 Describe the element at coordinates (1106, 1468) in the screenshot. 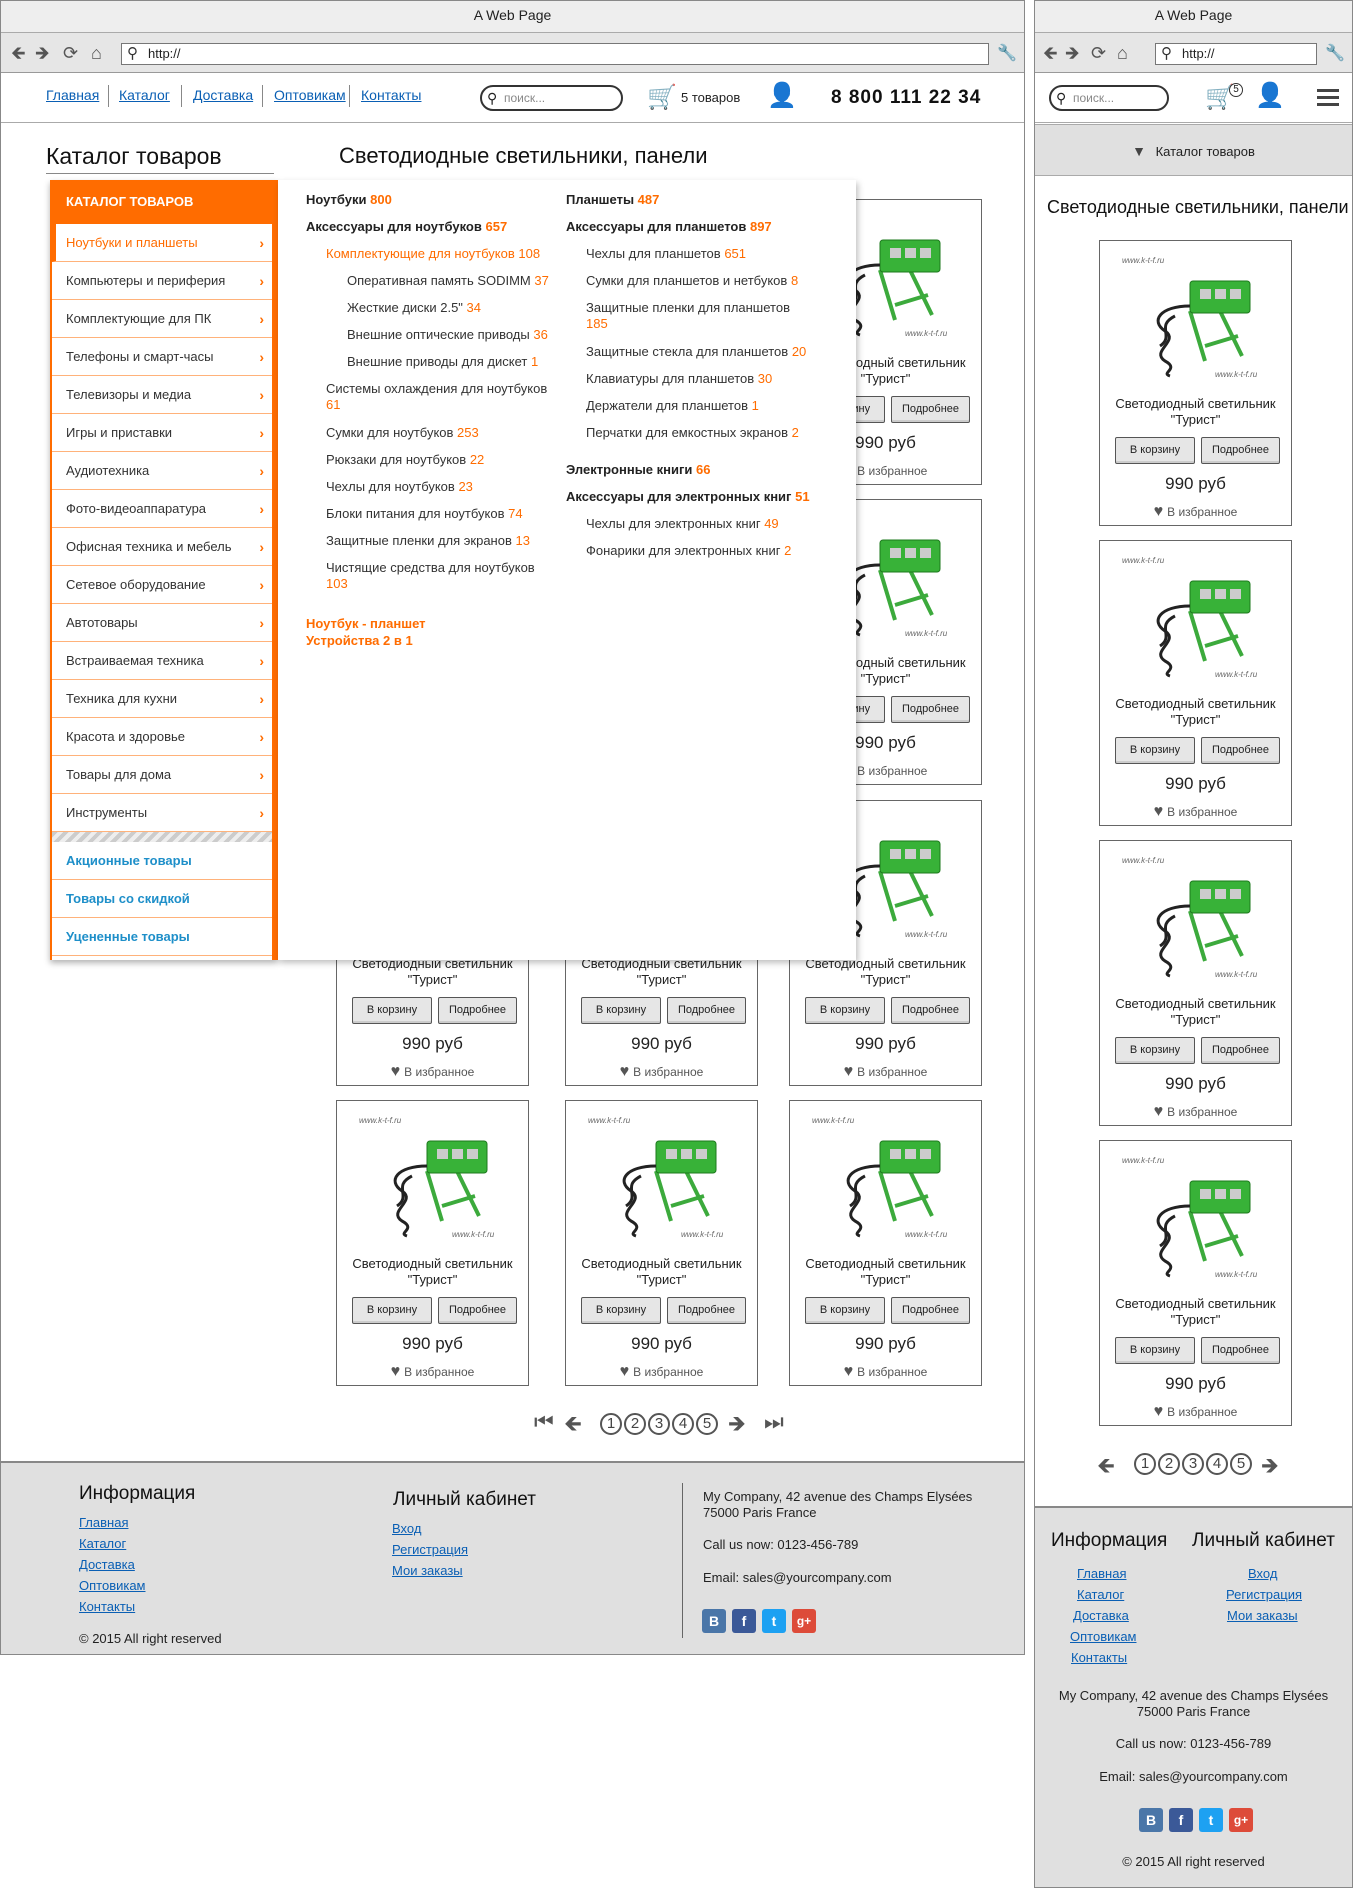

I see `prev-page-icon: 🡸` at that location.